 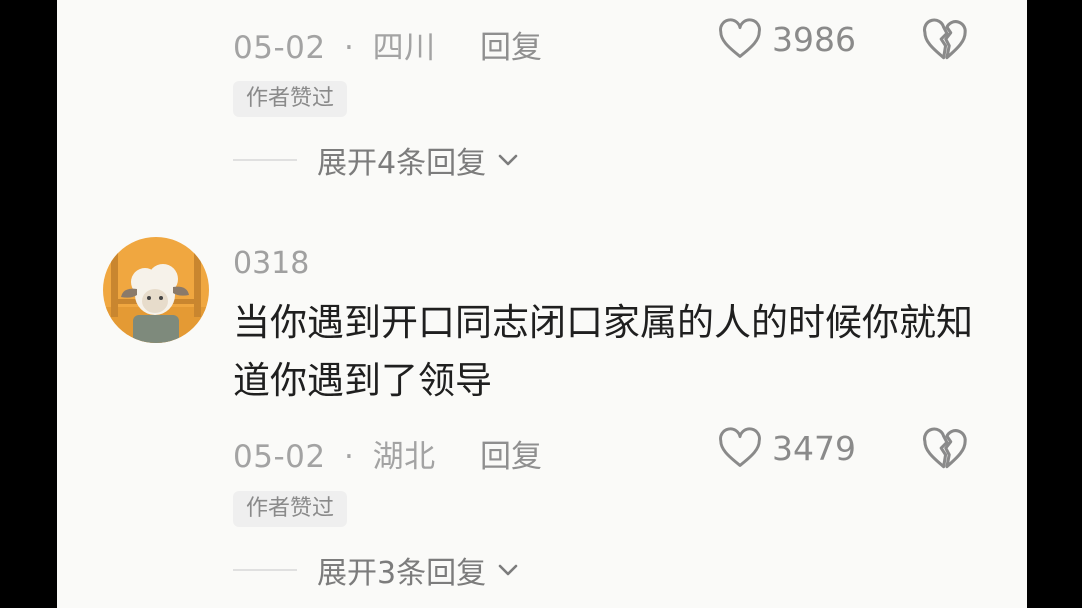 What do you see at coordinates (404, 48) in the screenshot?
I see `comment-location: 四川` at bounding box center [404, 48].